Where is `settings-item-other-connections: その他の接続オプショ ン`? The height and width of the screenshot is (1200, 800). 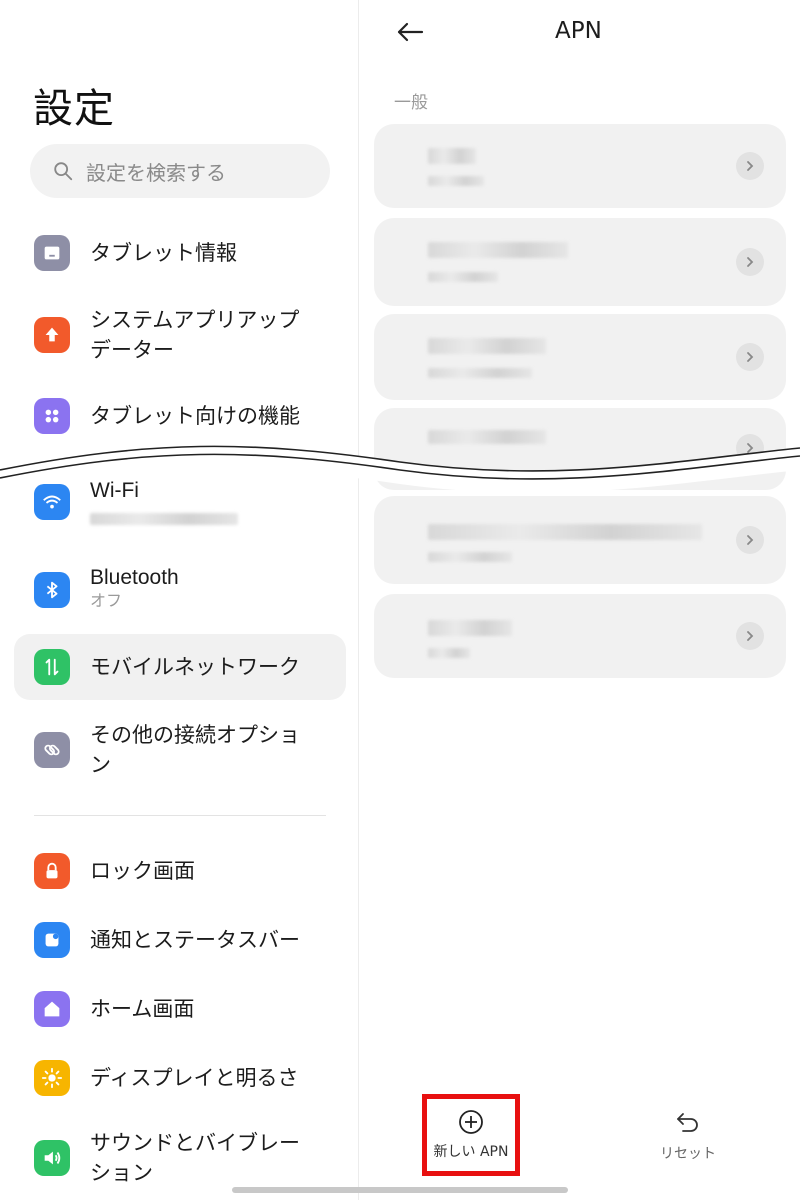 settings-item-other-connections: その他の接続オプショ ン is located at coordinates (167, 750).